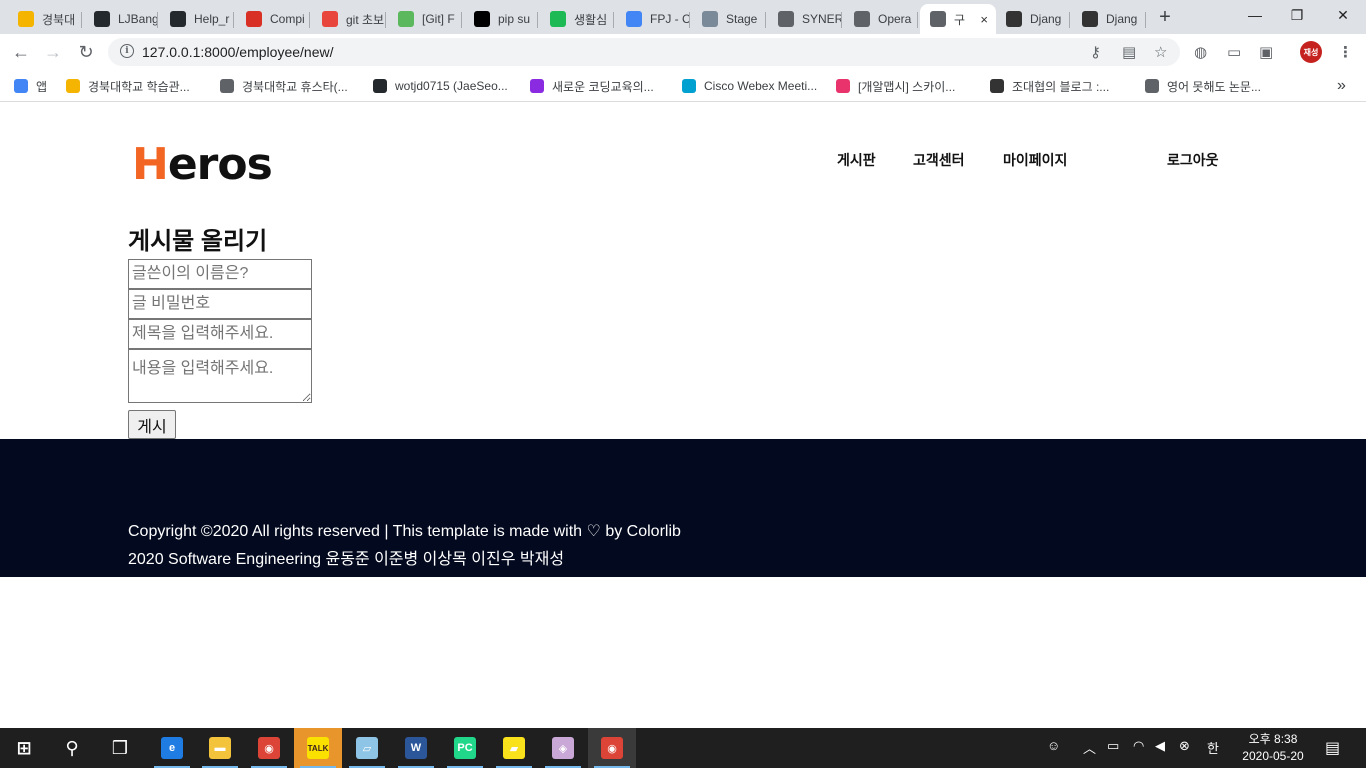  I want to click on more-bookmarks-button: », so click(1341, 86).